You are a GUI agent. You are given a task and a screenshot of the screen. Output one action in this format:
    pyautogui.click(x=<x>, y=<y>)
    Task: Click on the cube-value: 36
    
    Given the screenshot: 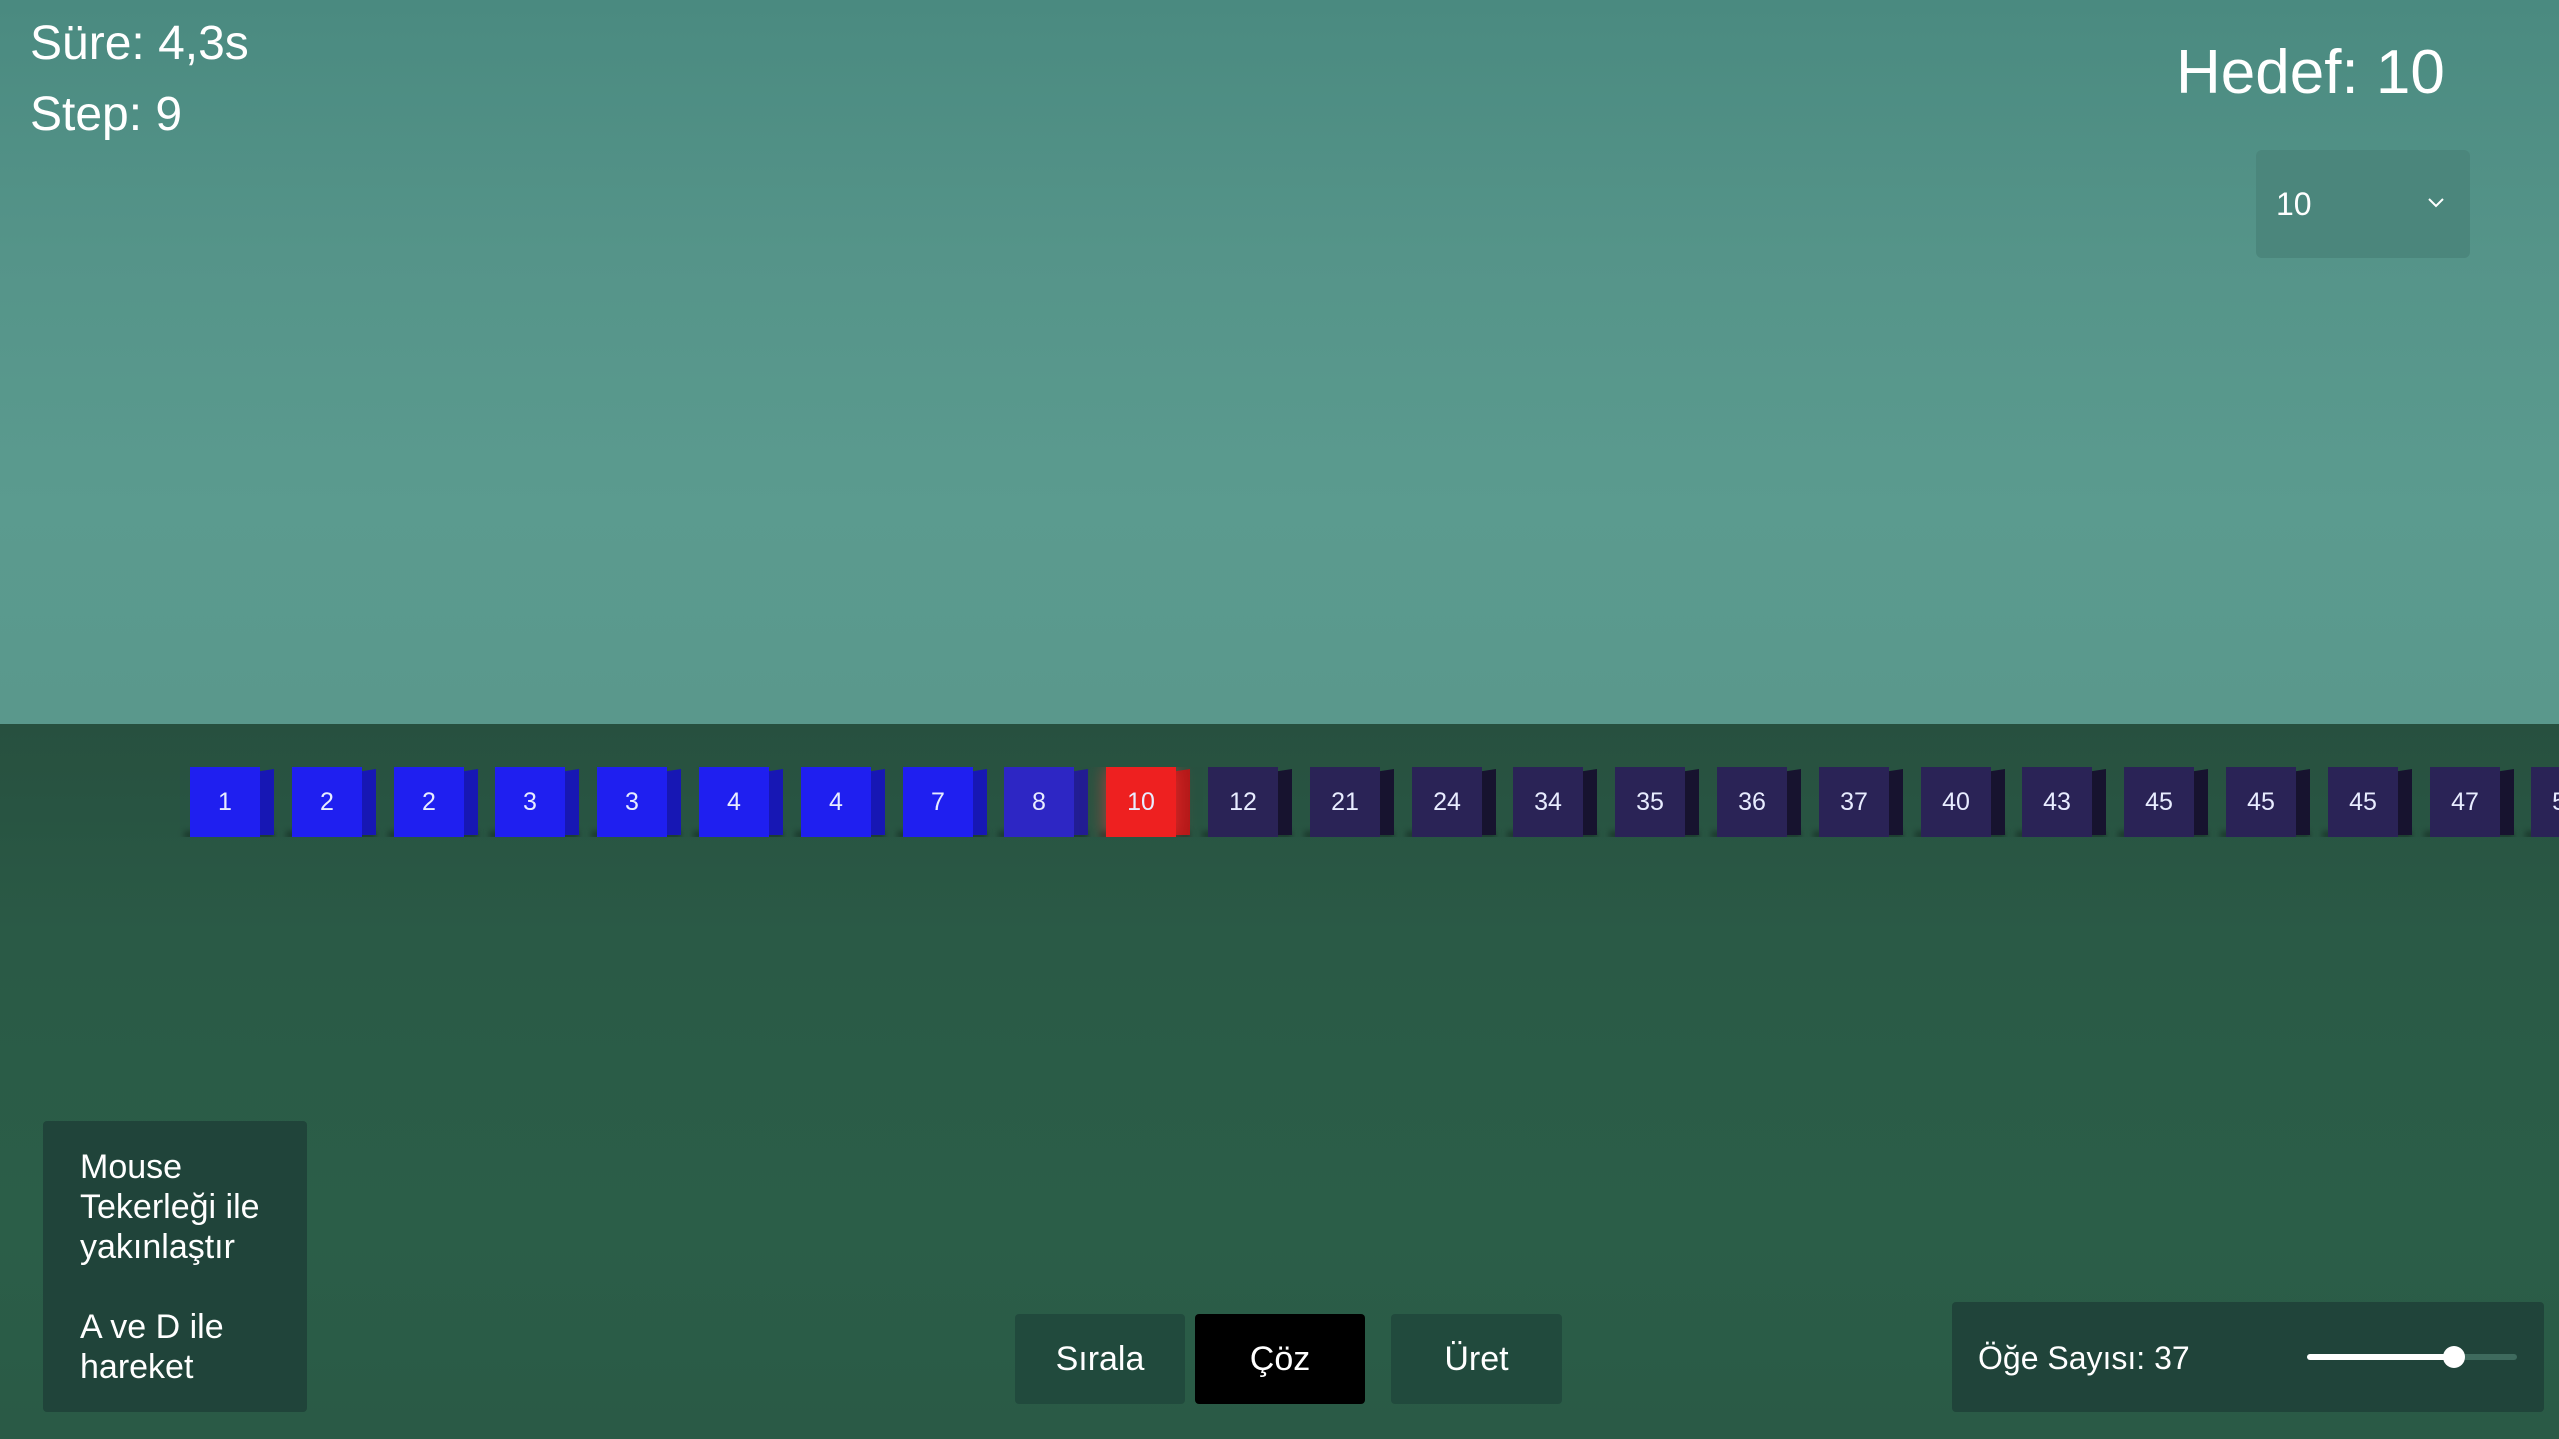 What is the action you would take?
    pyautogui.click(x=1752, y=802)
    